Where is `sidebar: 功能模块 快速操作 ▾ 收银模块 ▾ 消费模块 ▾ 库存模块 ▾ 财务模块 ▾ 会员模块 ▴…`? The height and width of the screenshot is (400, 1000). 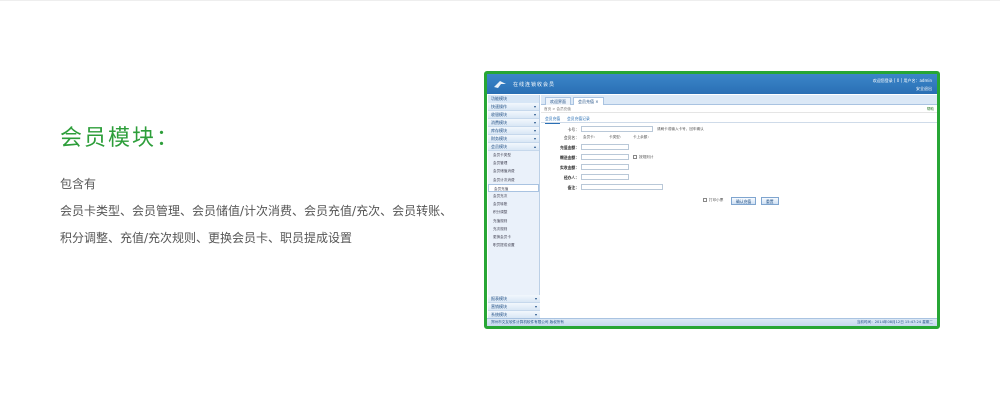 sidebar: 功能模块 快速操作 ▾ 收银模块 ▾ 消费模块 ▾ 库存模块 ▾ 财务模块 ▾ 会员模块 ▴… is located at coordinates (514, 207).